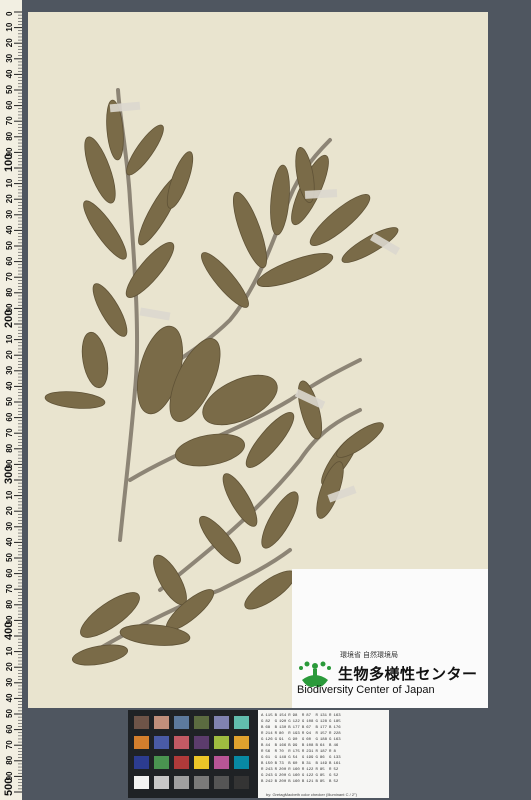 Image resolution: width=531 pixels, height=800 pixels. I want to click on calibration-cell: 242, so click(269, 782).